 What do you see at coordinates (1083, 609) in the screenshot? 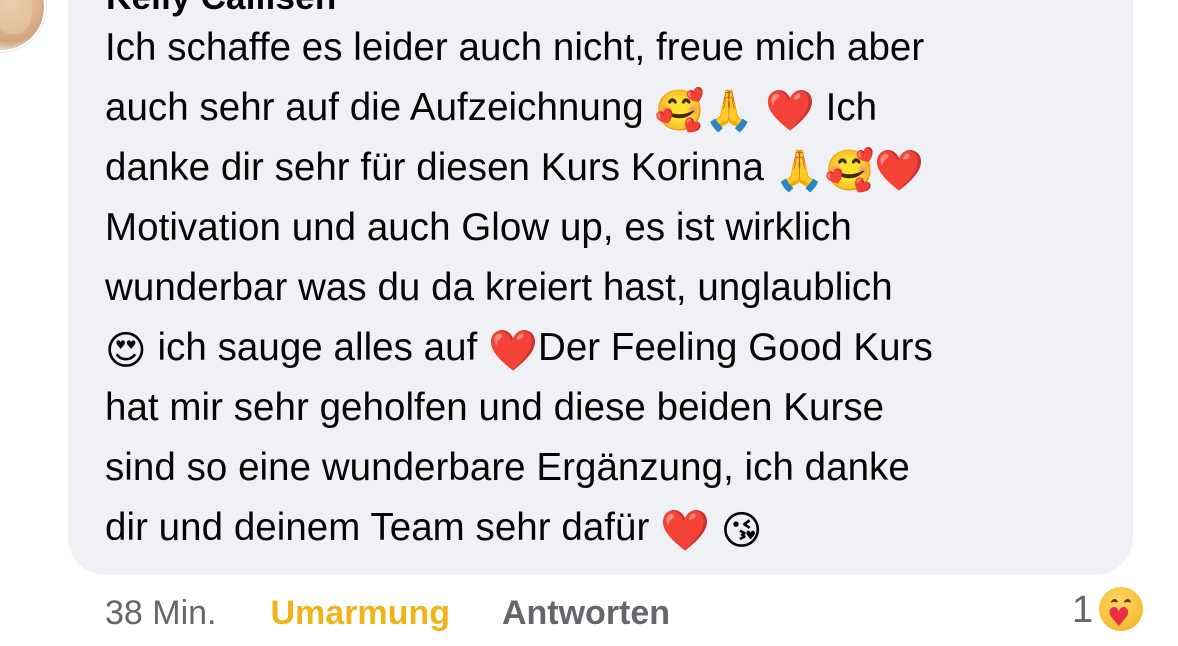
I see `reaction-count: 1` at bounding box center [1083, 609].